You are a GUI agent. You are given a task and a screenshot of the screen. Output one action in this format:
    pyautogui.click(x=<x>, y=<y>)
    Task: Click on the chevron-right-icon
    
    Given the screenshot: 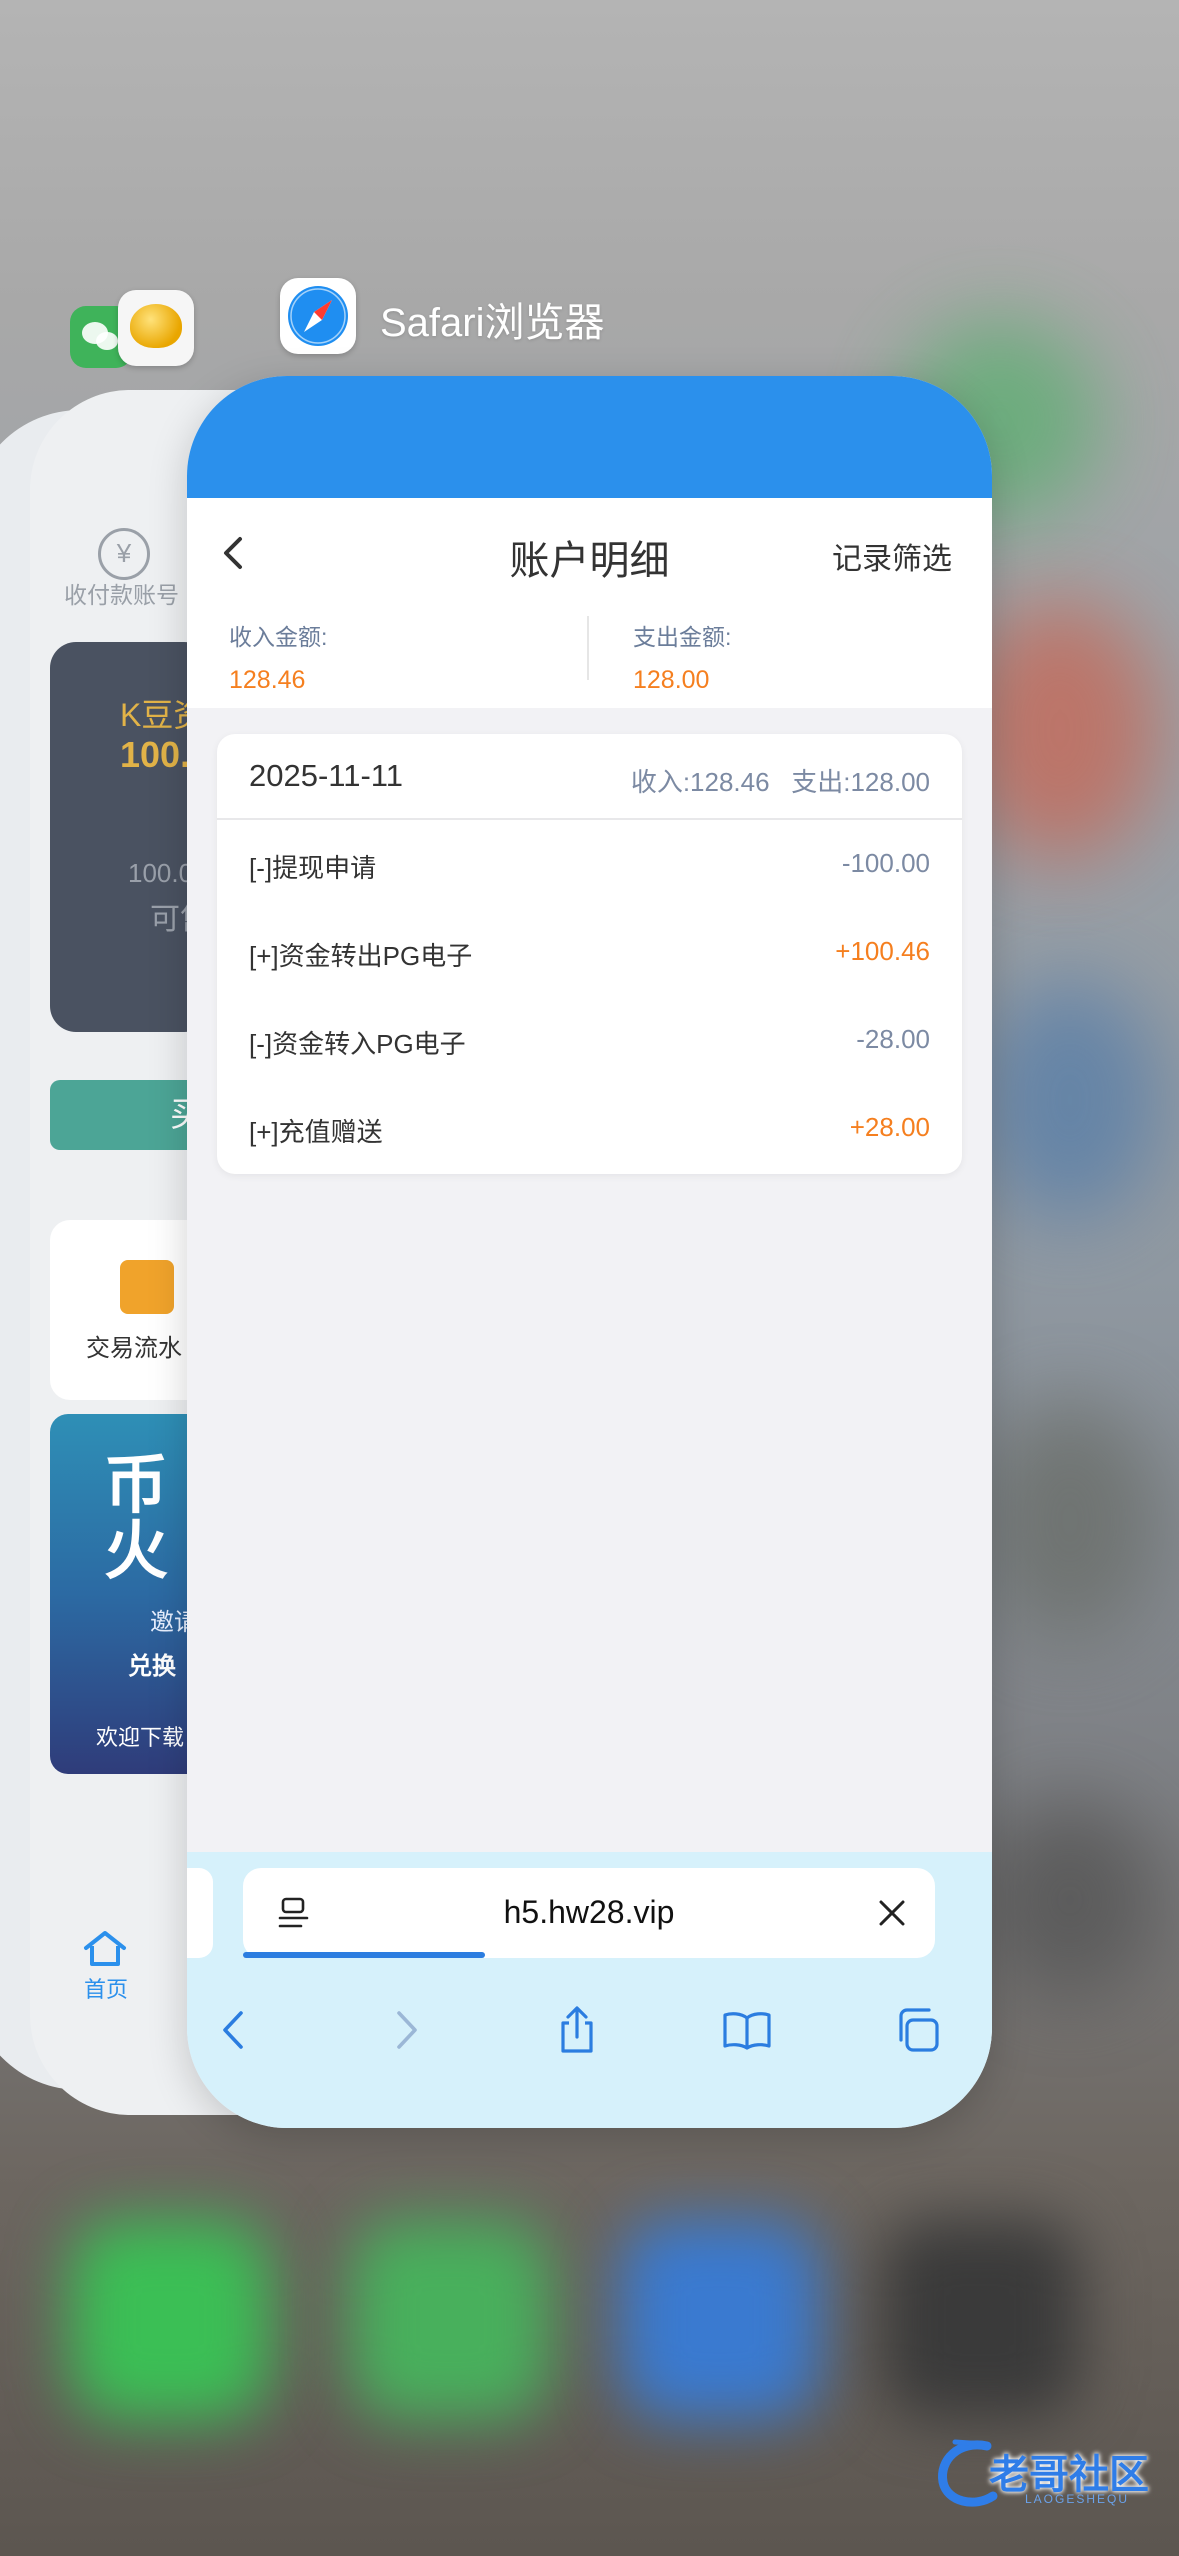 What is the action you would take?
    pyautogui.click(x=407, y=2030)
    